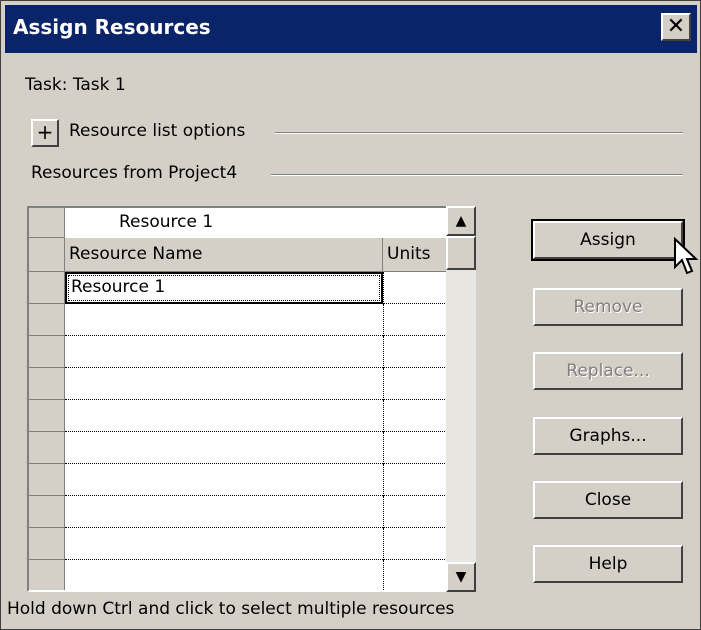 The image size is (701, 630). Describe the element at coordinates (157, 131) in the screenshot. I see `resource-list-options-label: Resource list options` at that location.